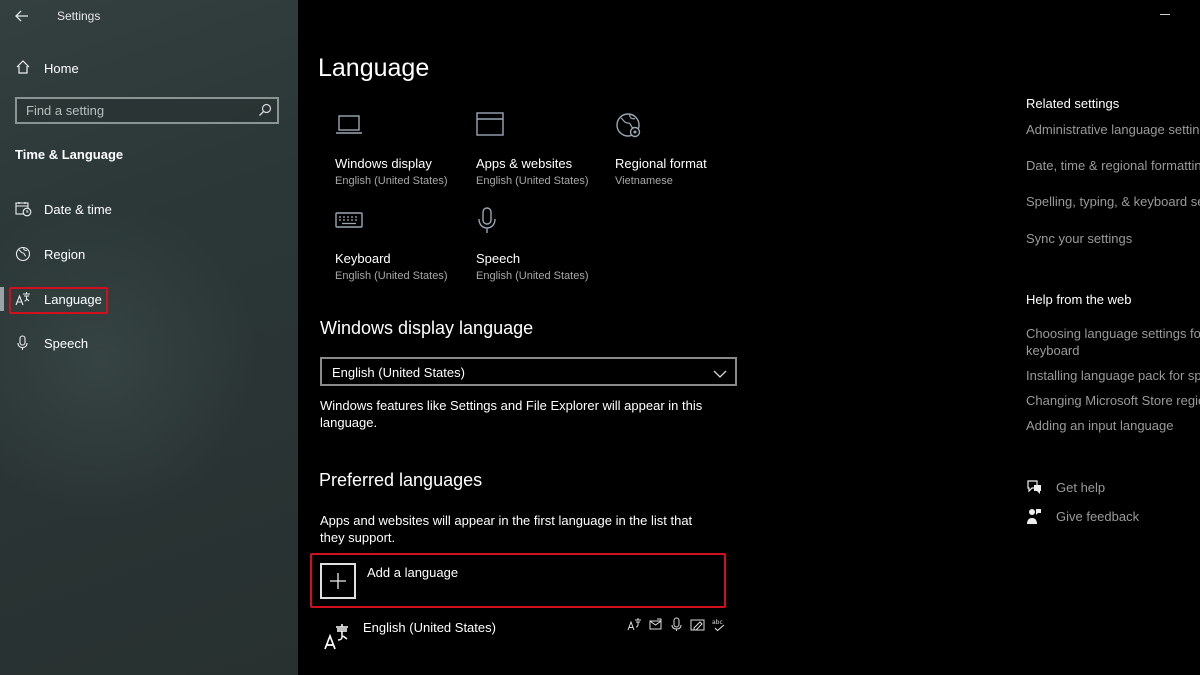  Describe the element at coordinates (528, 371) in the screenshot. I see `display-language-dropdown: English (United States)` at that location.